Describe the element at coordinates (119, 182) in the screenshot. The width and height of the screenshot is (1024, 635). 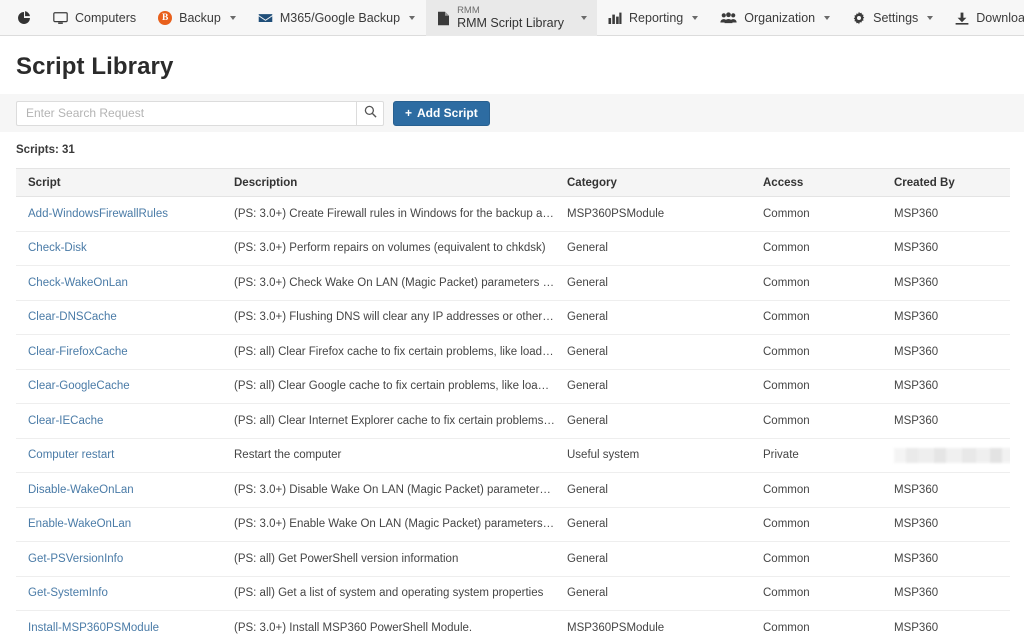
I see `column-header-script: Script` at that location.